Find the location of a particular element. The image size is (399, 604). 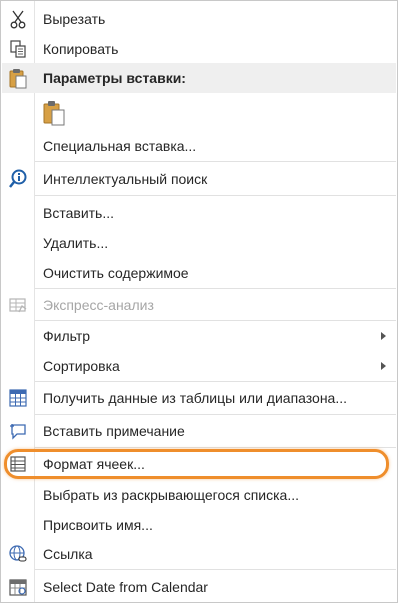

scissors-icon is located at coordinates (18, 19).